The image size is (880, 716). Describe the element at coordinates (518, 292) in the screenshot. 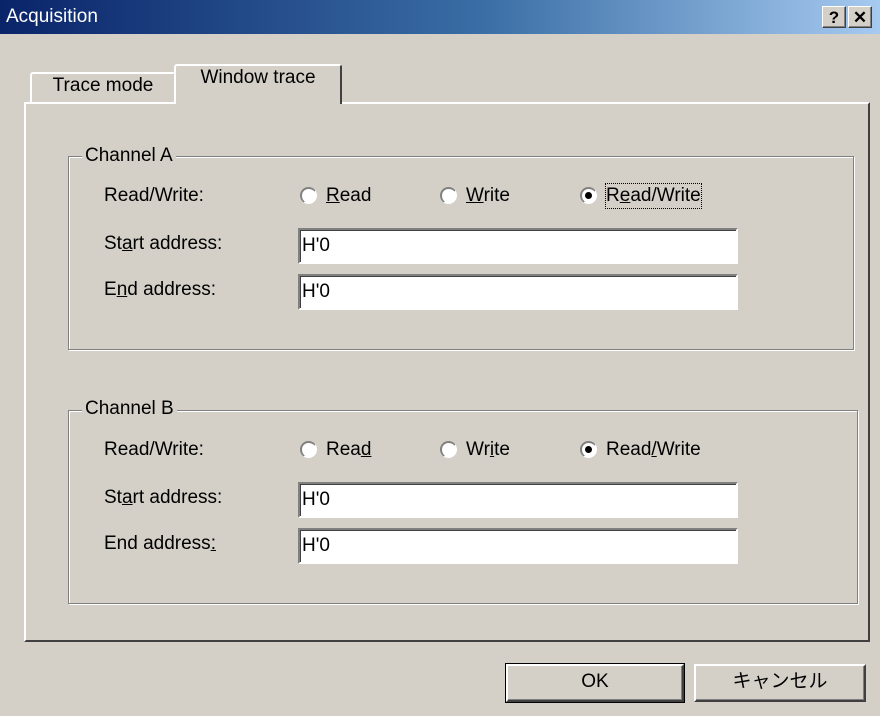

I see `channel-a-end-address-input: H'0` at that location.